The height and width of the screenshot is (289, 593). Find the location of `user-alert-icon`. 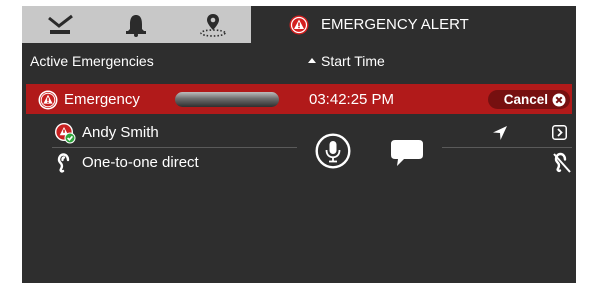

user-alert-icon is located at coordinates (65, 133).